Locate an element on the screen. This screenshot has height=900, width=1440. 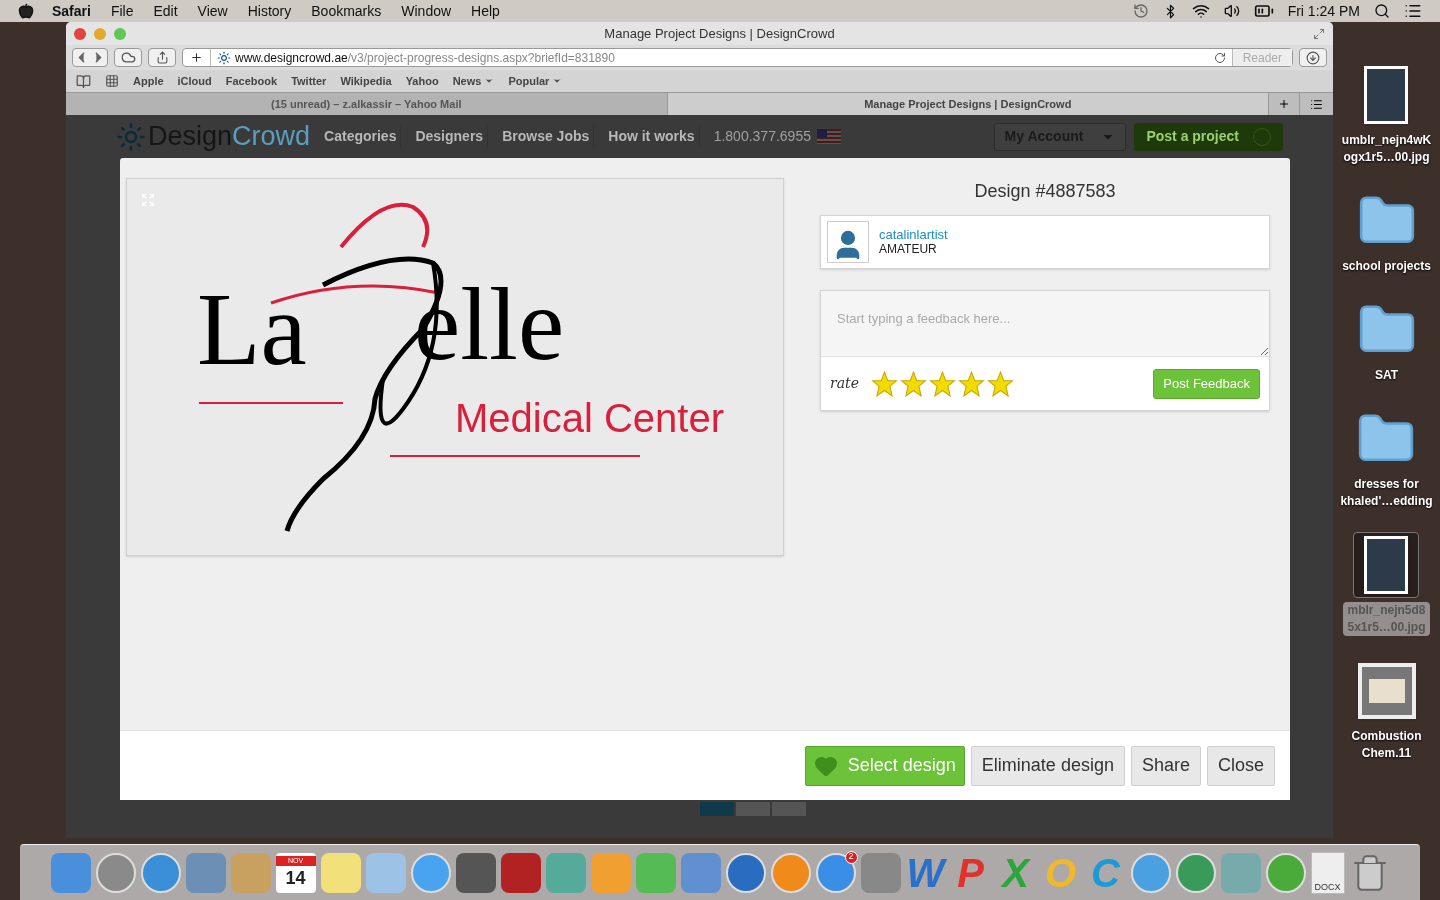
reload-icon is located at coordinates (1219, 57).